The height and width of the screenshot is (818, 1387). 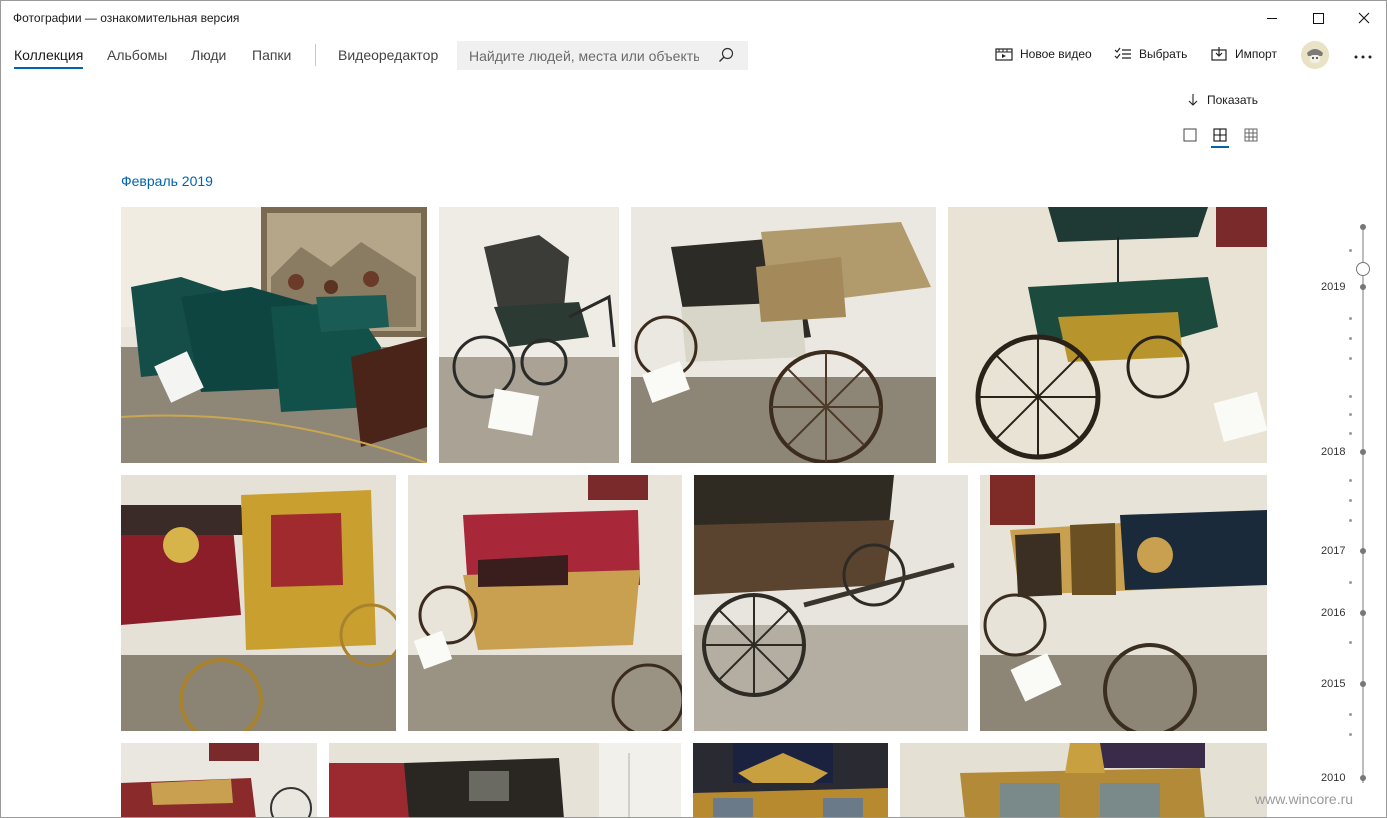 I want to click on timeline-year-2019: 2019, so click(x=1333, y=287).